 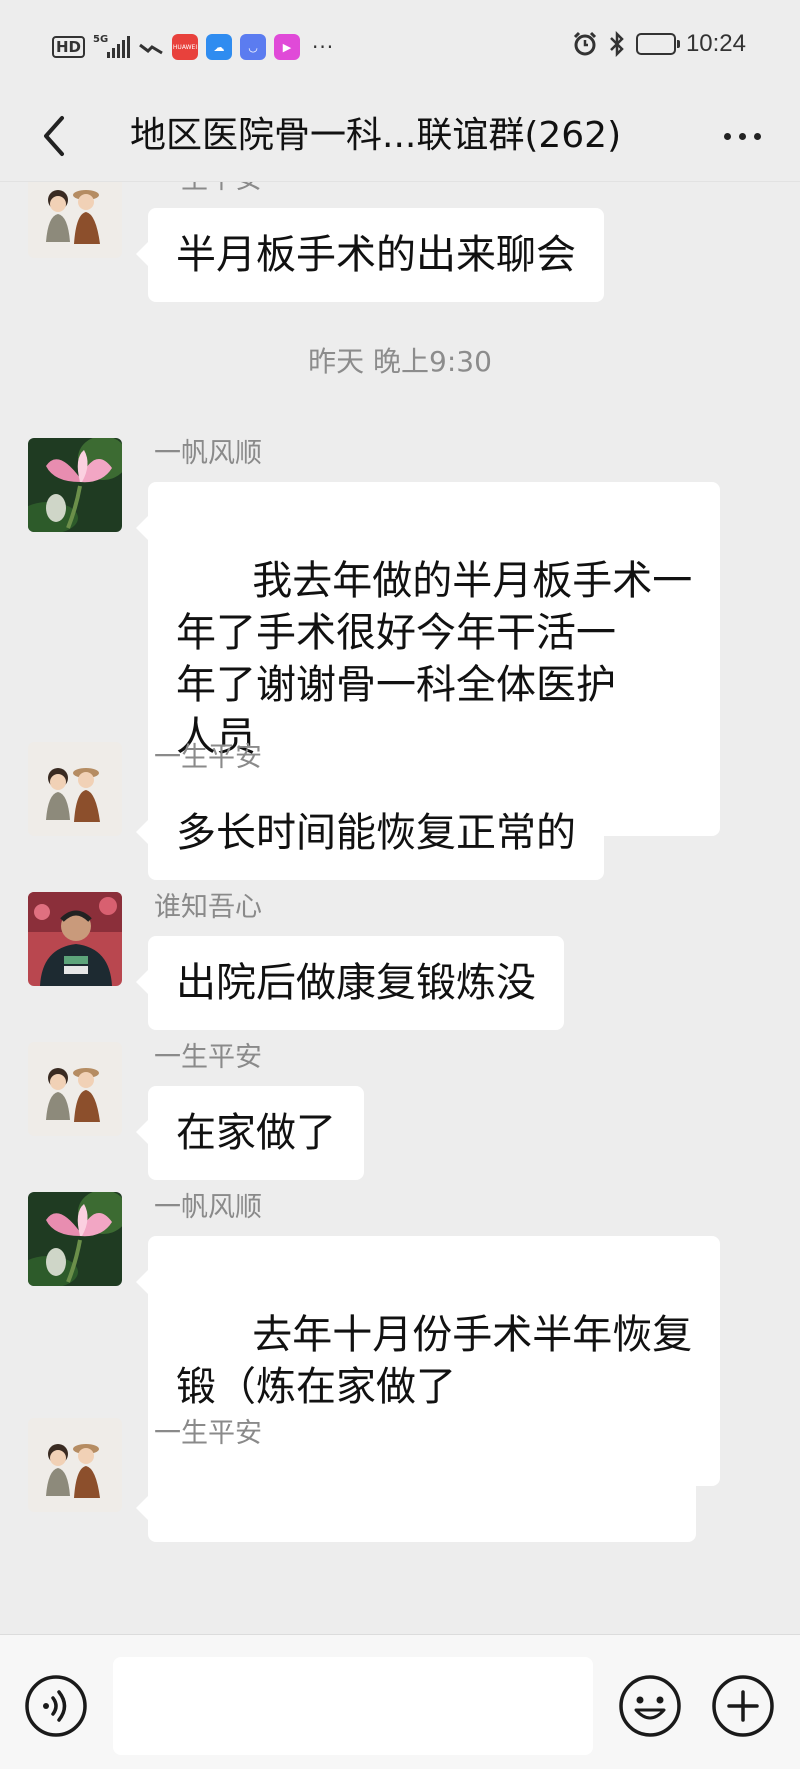 I want to click on message-text: 多长时间能恢复正常的, so click(x=376, y=833).